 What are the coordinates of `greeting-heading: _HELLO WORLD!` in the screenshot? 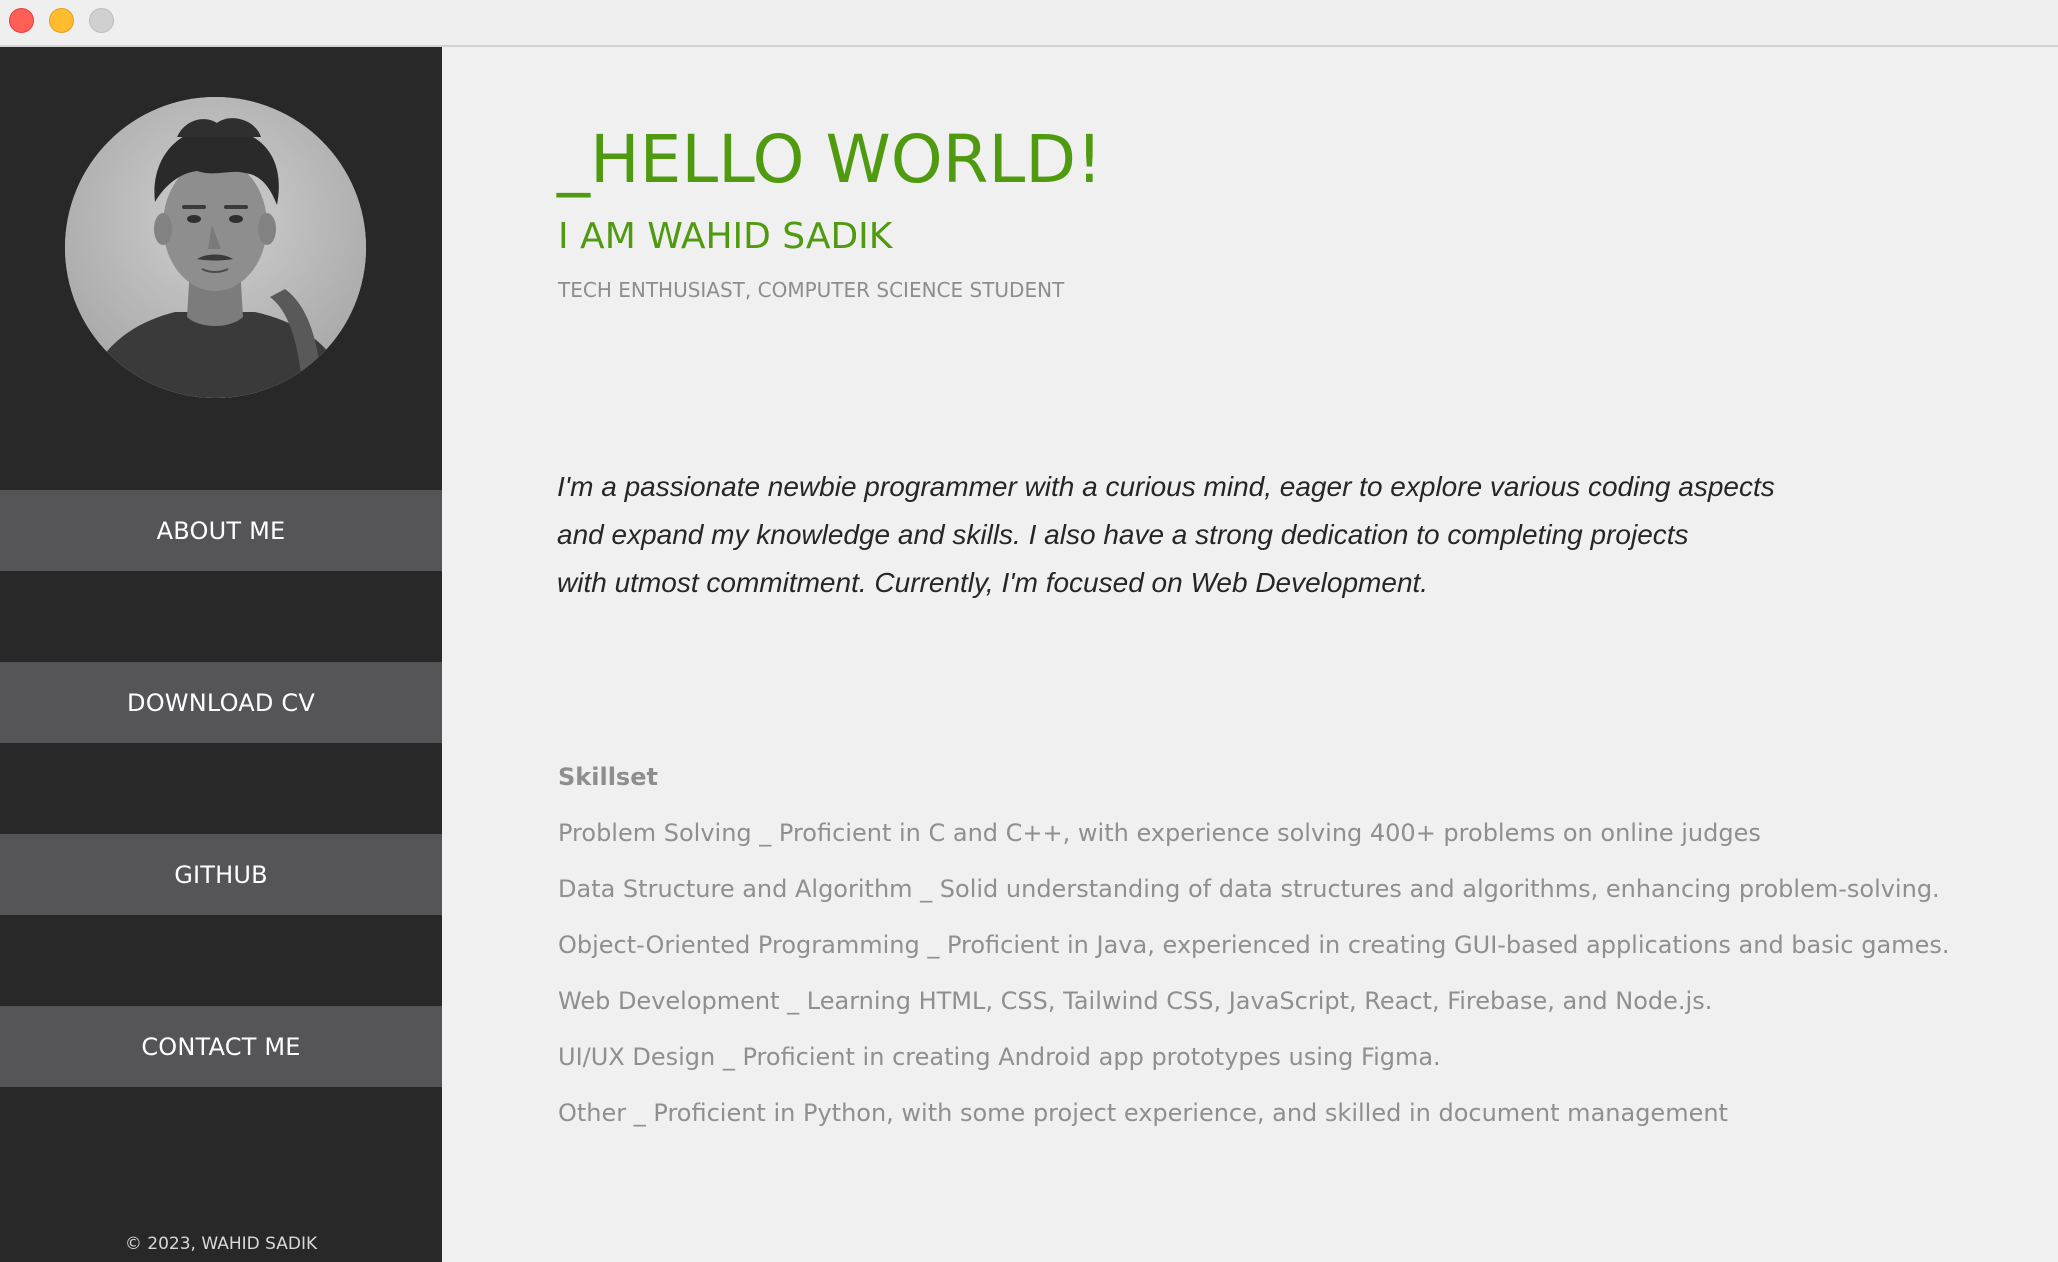 It's located at (830, 159).